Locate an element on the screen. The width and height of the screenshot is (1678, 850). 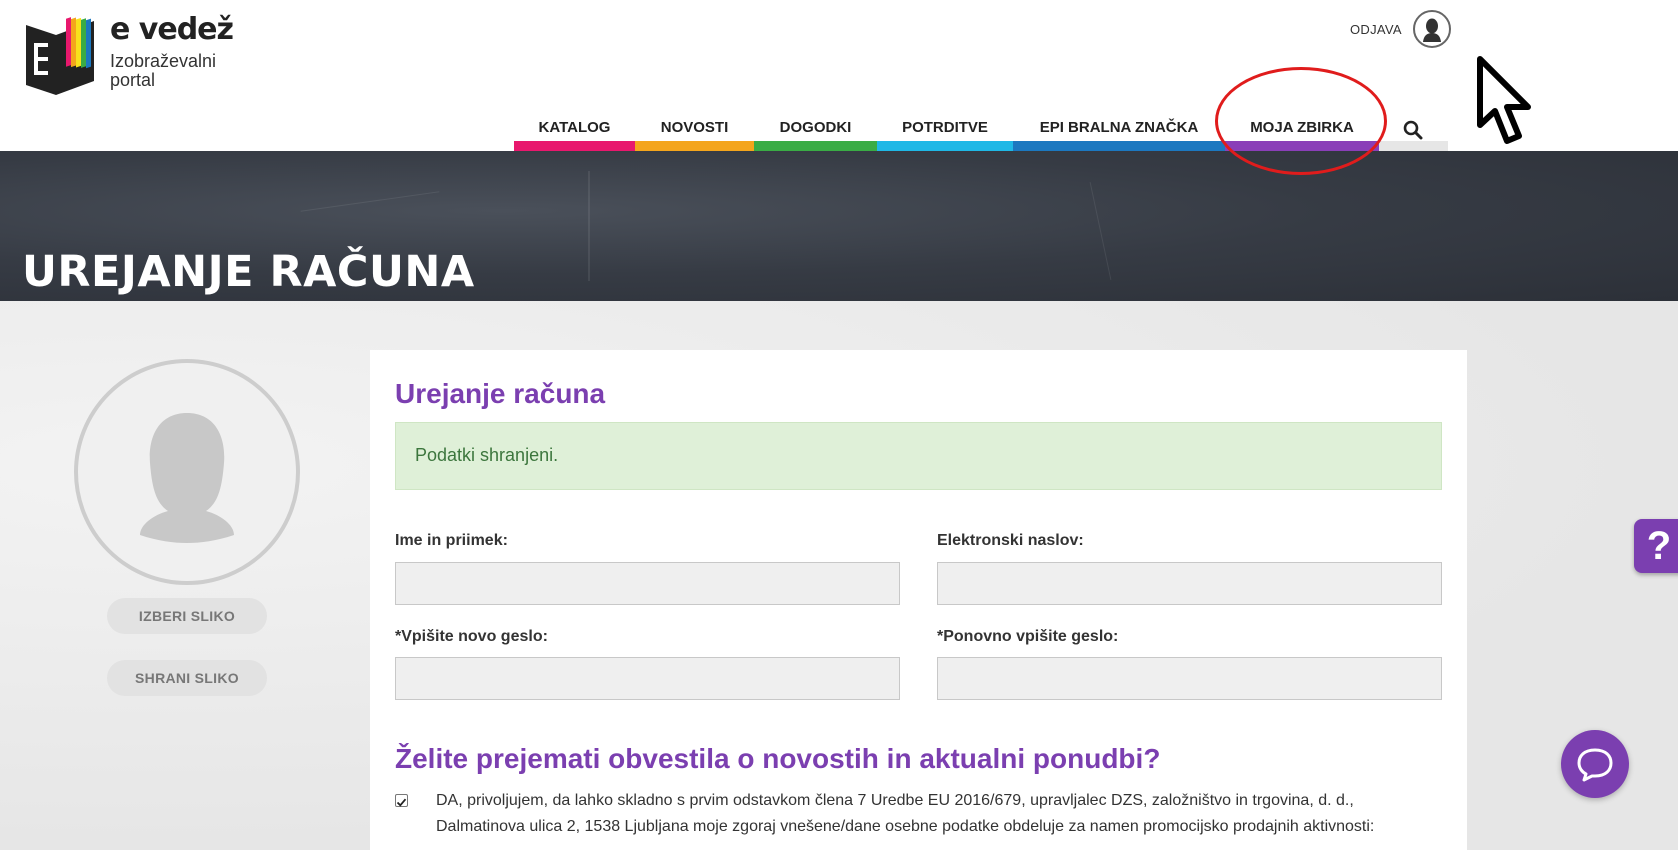
logo-subtitle-line1: Izobraževalni is located at coordinates (163, 61).